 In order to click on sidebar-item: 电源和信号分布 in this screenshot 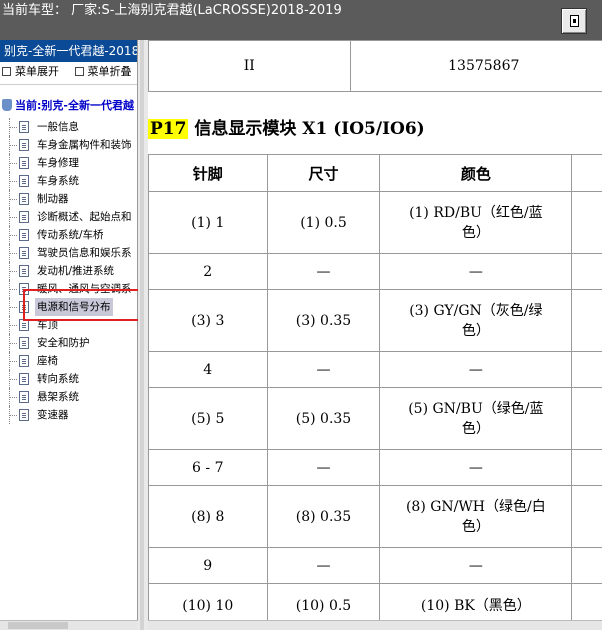, I will do `click(68, 307)`.